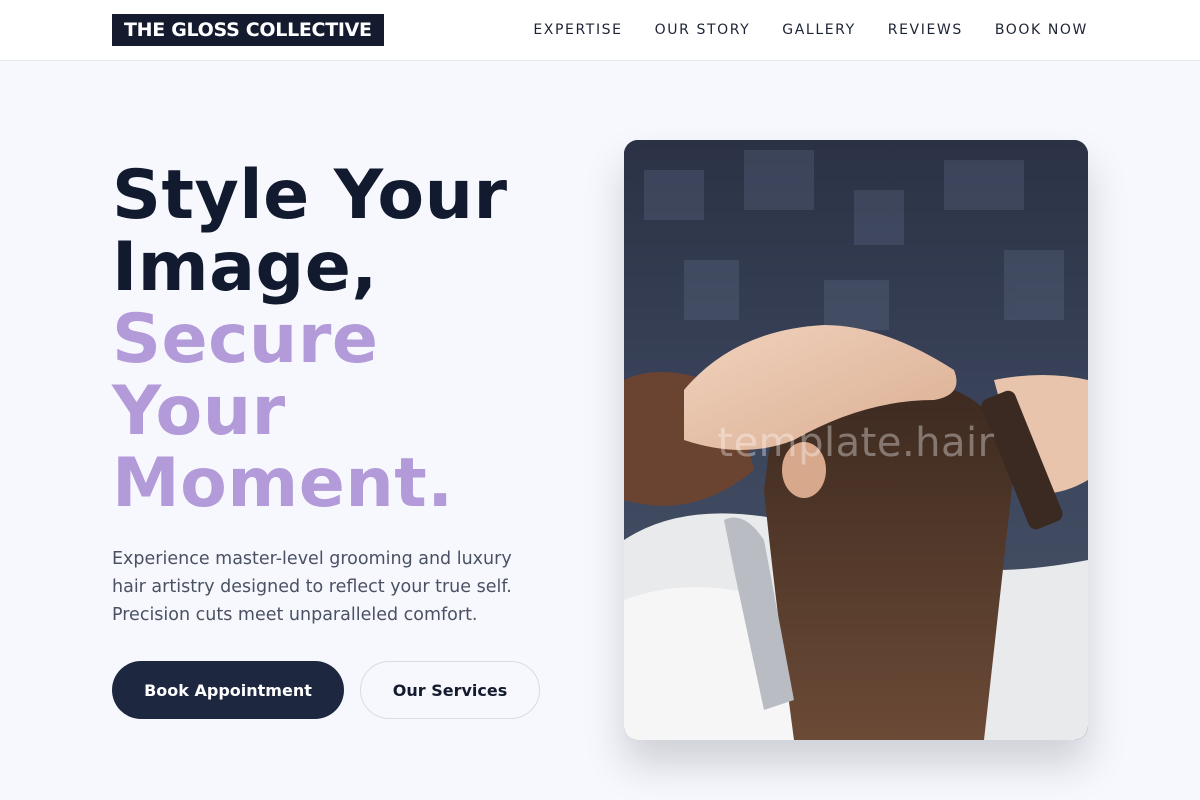 This screenshot has width=1200, height=800. What do you see at coordinates (856, 443) in the screenshot?
I see `image-watermark: template.hair` at bounding box center [856, 443].